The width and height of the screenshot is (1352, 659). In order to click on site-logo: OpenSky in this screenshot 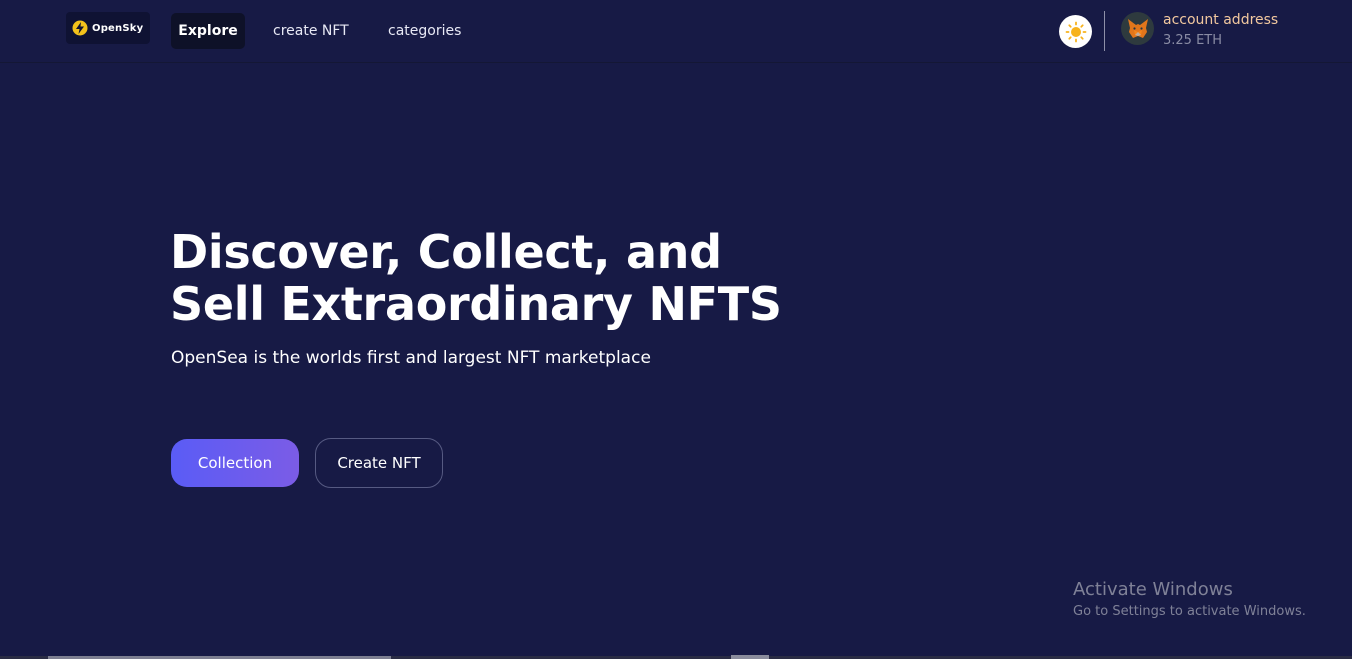, I will do `click(108, 28)`.